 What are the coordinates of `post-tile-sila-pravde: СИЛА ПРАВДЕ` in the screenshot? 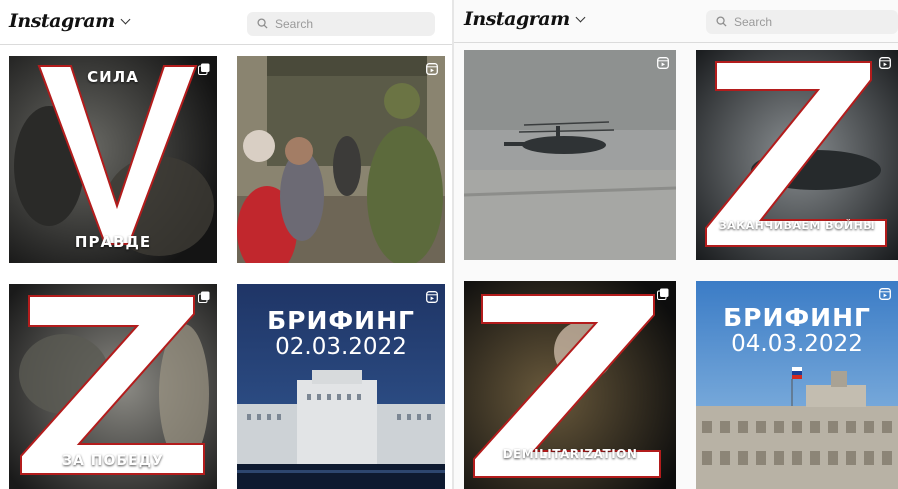 It's located at (113, 159).